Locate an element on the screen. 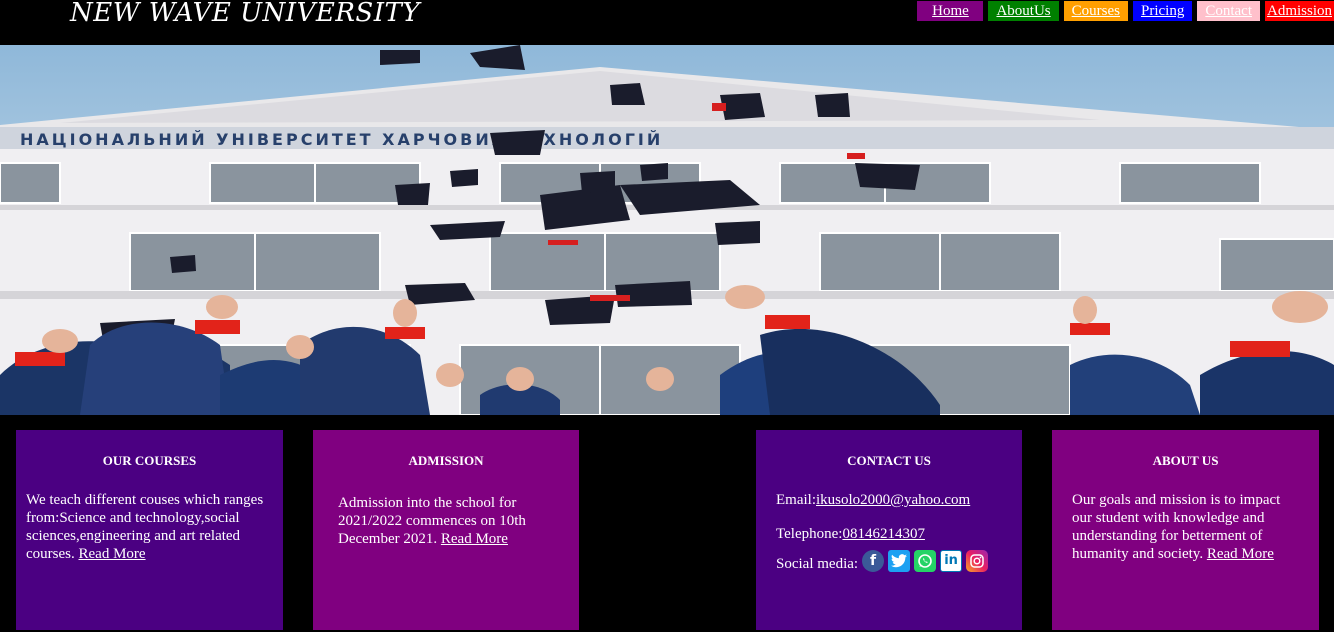 The image size is (1334, 632). courses-read-more-link: Read More is located at coordinates (112, 554).